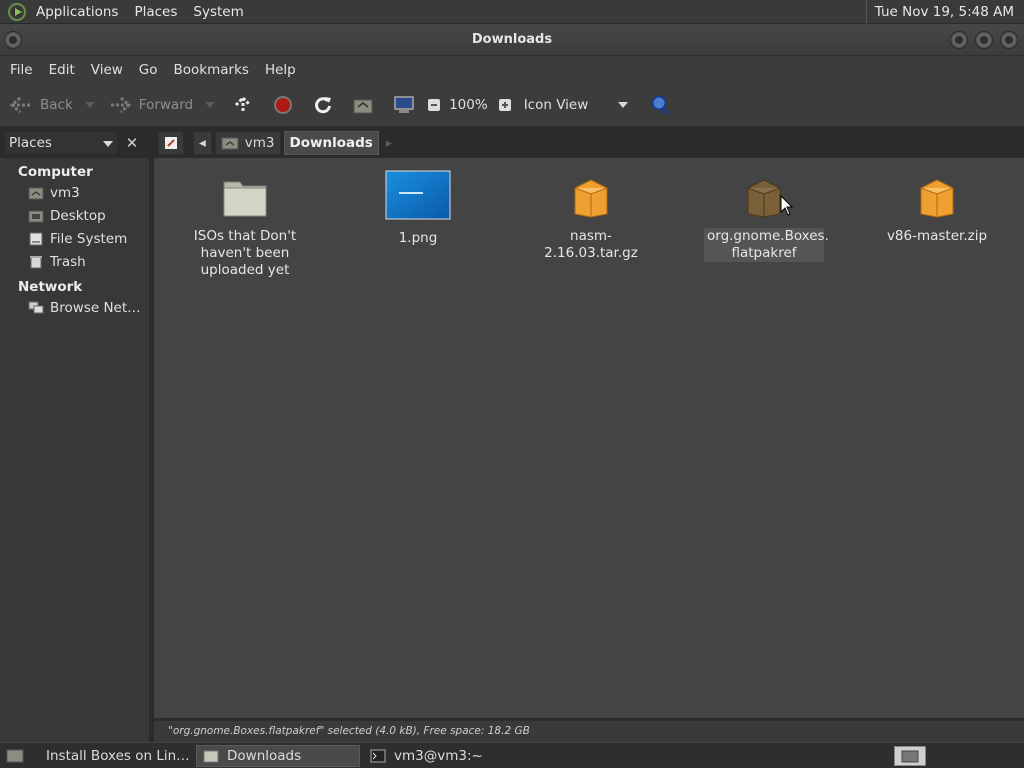 This screenshot has height=768, width=1024. I want to click on sidebar-type-select: Places, so click(61, 143).